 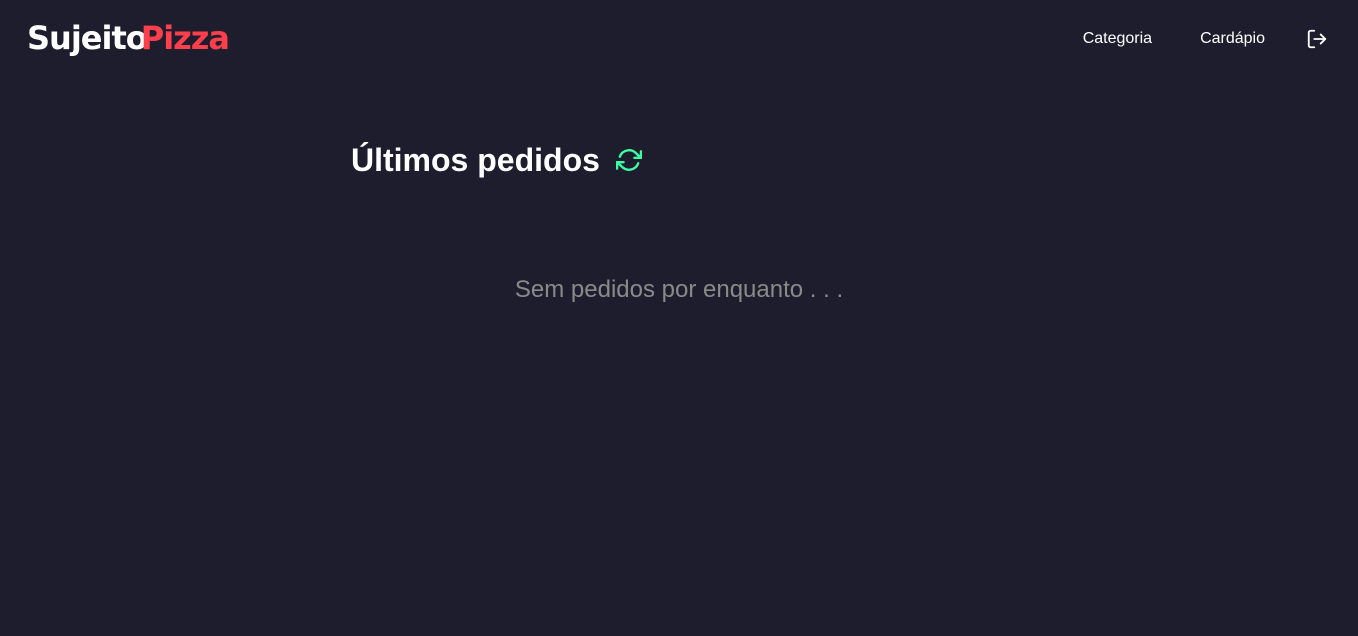 What do you see at coordinates (475, 160) in the screenshot?
I see `page-title: Últimos pedidos` at bounding box center [475, 160].